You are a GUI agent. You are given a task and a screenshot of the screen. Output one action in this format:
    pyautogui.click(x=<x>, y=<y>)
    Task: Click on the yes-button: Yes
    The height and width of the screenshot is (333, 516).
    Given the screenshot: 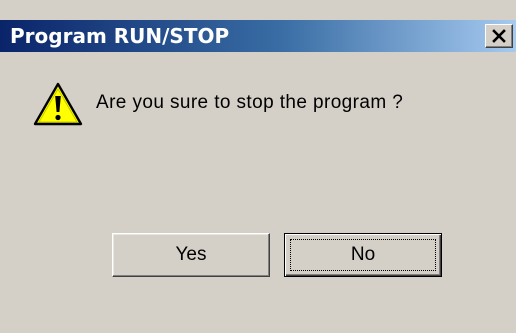 What is the action you would take?
    pyautogui.click(x=191, y=255)
    